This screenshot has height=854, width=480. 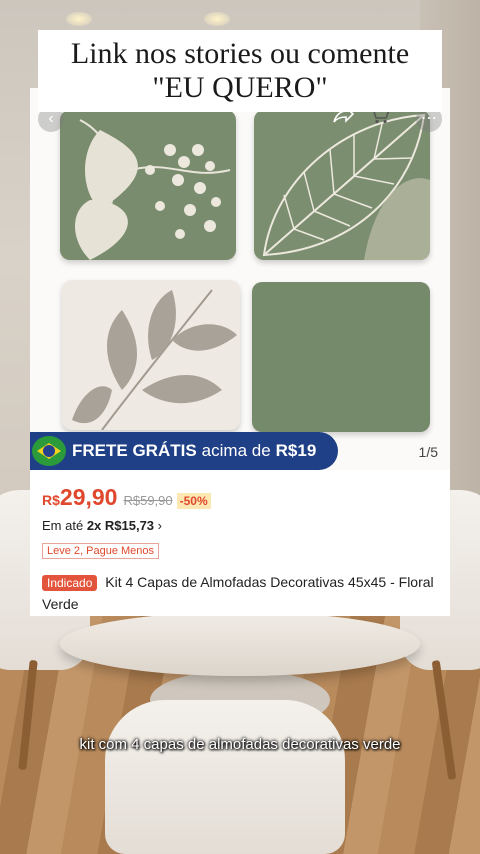 I want to click on installment-prefix: Em até, so click(x=63, y=525).